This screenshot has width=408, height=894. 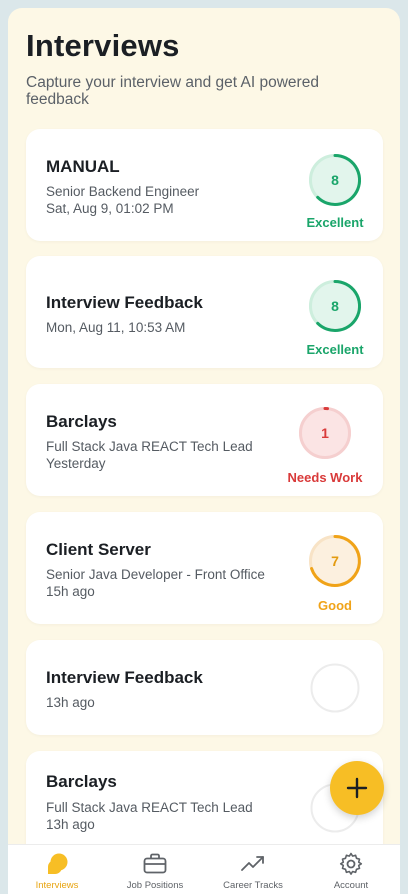 What do you see at coordinates (98, 549) in the screenshot?
I see `interview-title: Client Server` at bounding box center [98, 549].